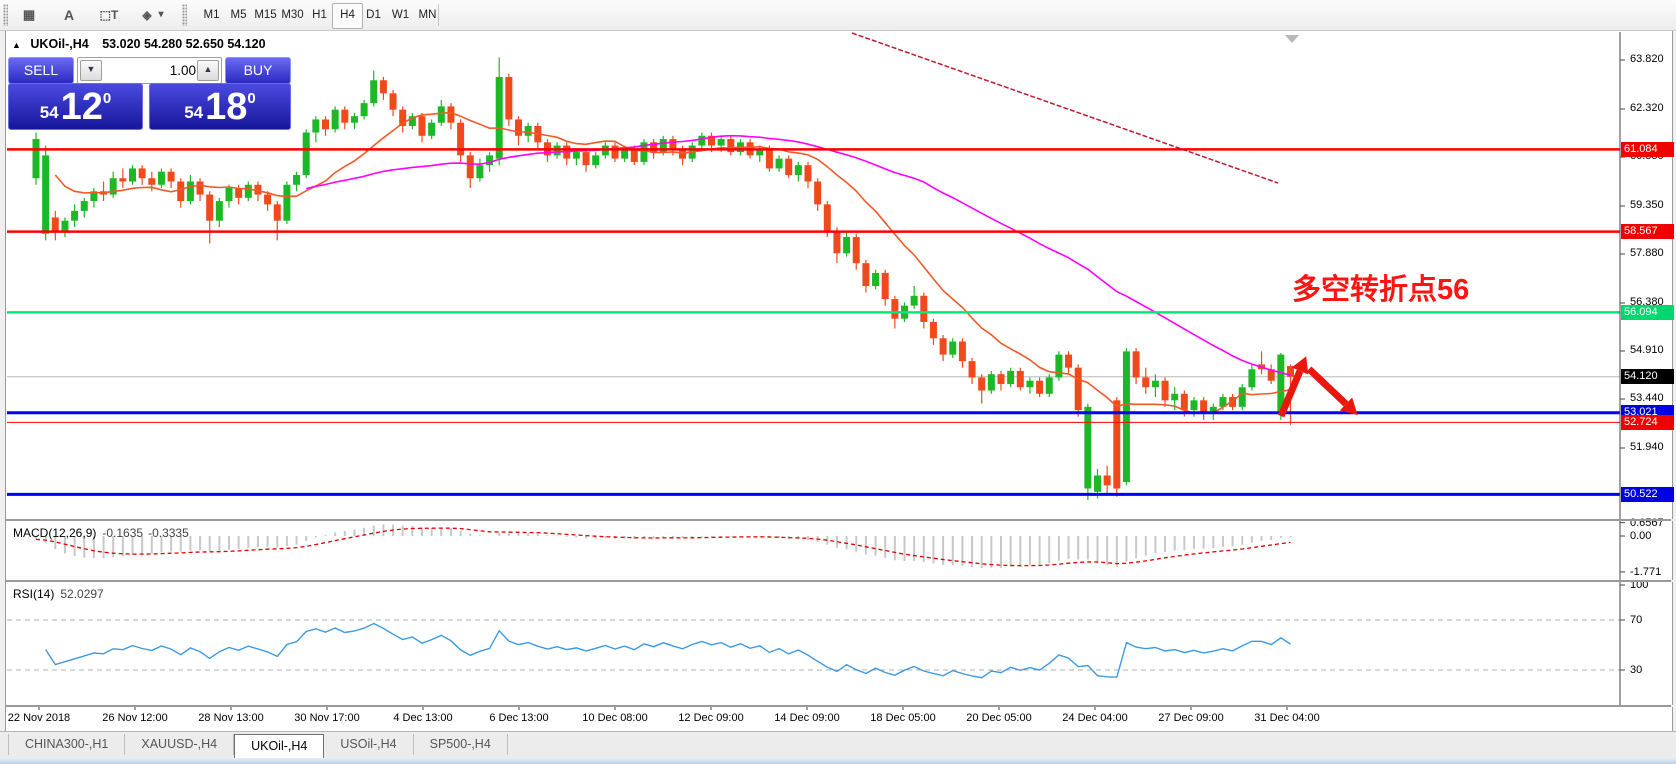  I want to click on toolbar-drag-handle, so click(5, 15).